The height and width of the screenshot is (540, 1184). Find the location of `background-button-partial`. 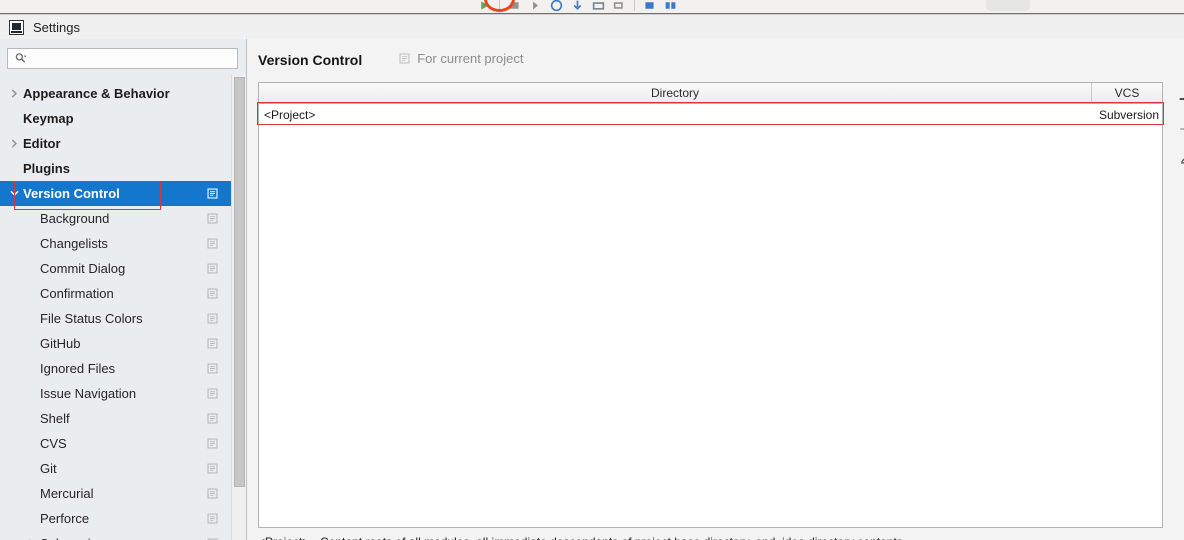

background-button-partial is located at coordinates (1008, 5).